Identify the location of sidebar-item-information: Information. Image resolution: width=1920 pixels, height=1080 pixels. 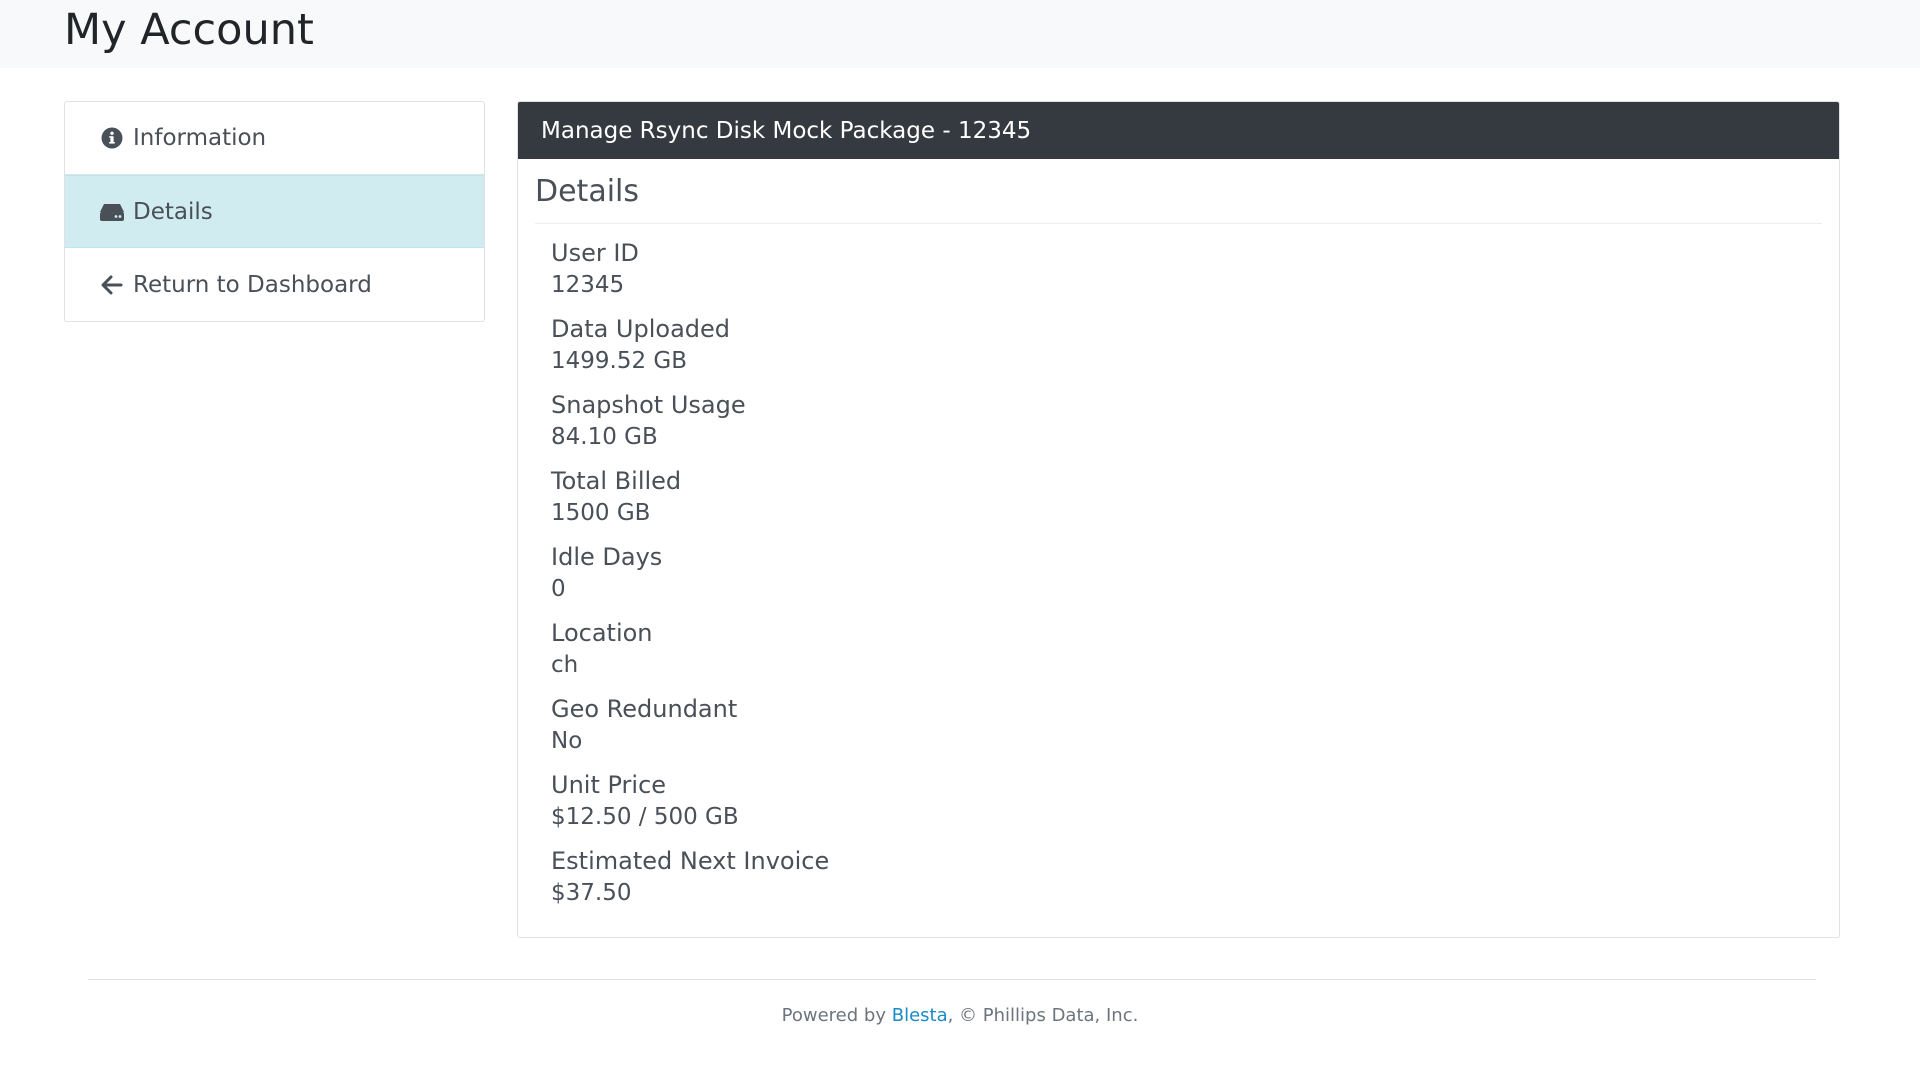
(274, 138).